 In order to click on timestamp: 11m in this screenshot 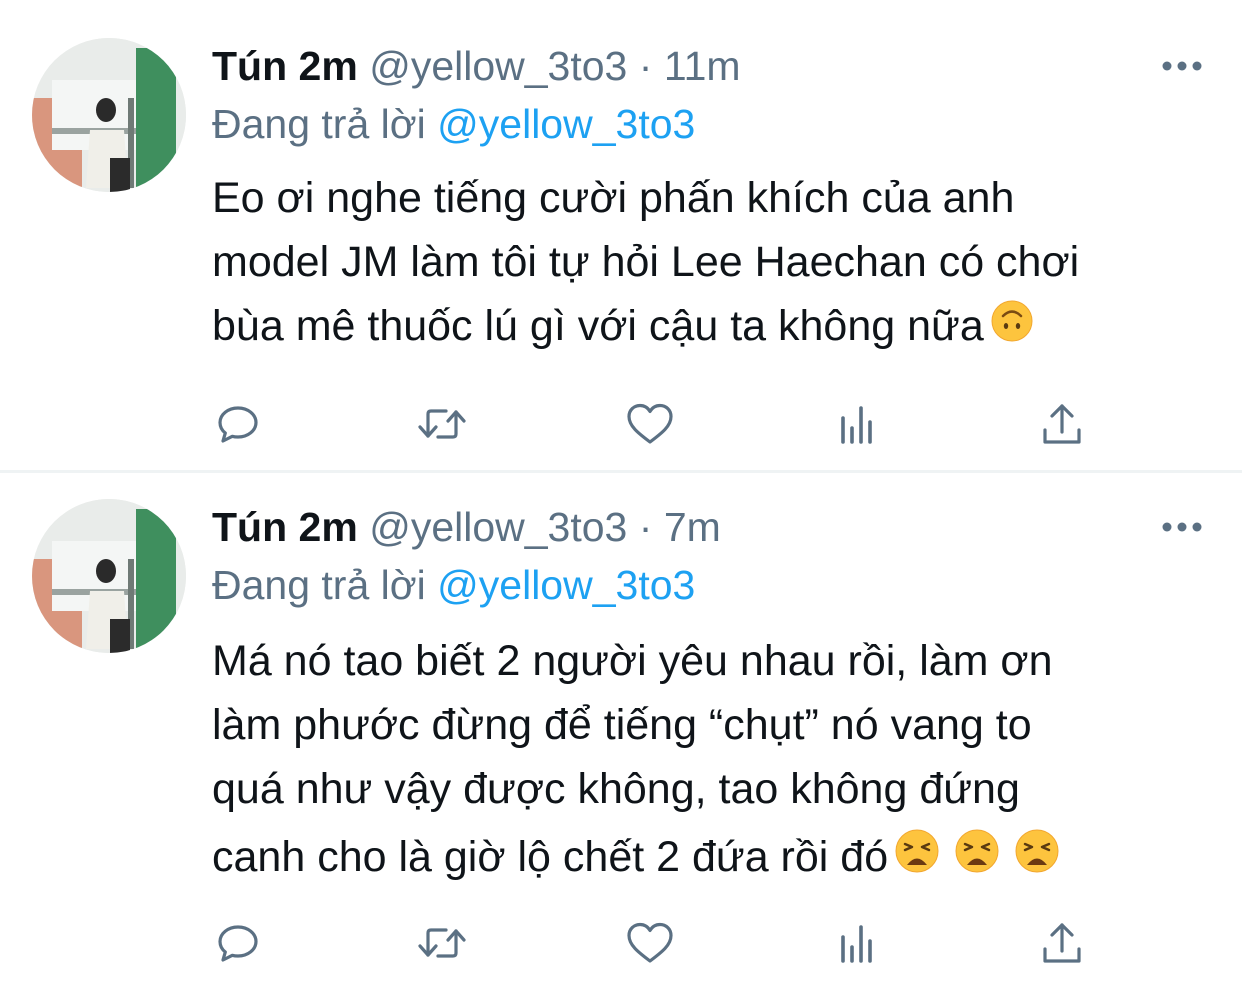, I will do `click(702, 66)`.